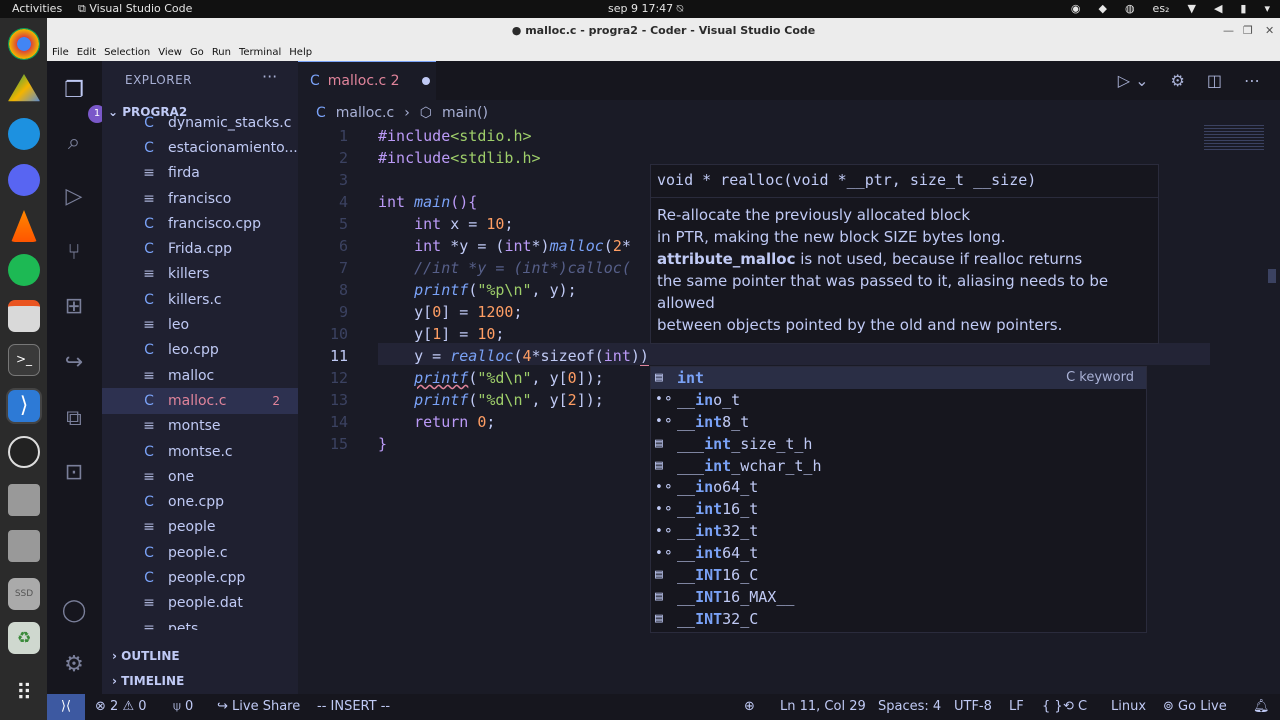  What do you see at coordinates (24, 134) in the screenshot?
I see `docker-icon` at bounding box center [24, 134].